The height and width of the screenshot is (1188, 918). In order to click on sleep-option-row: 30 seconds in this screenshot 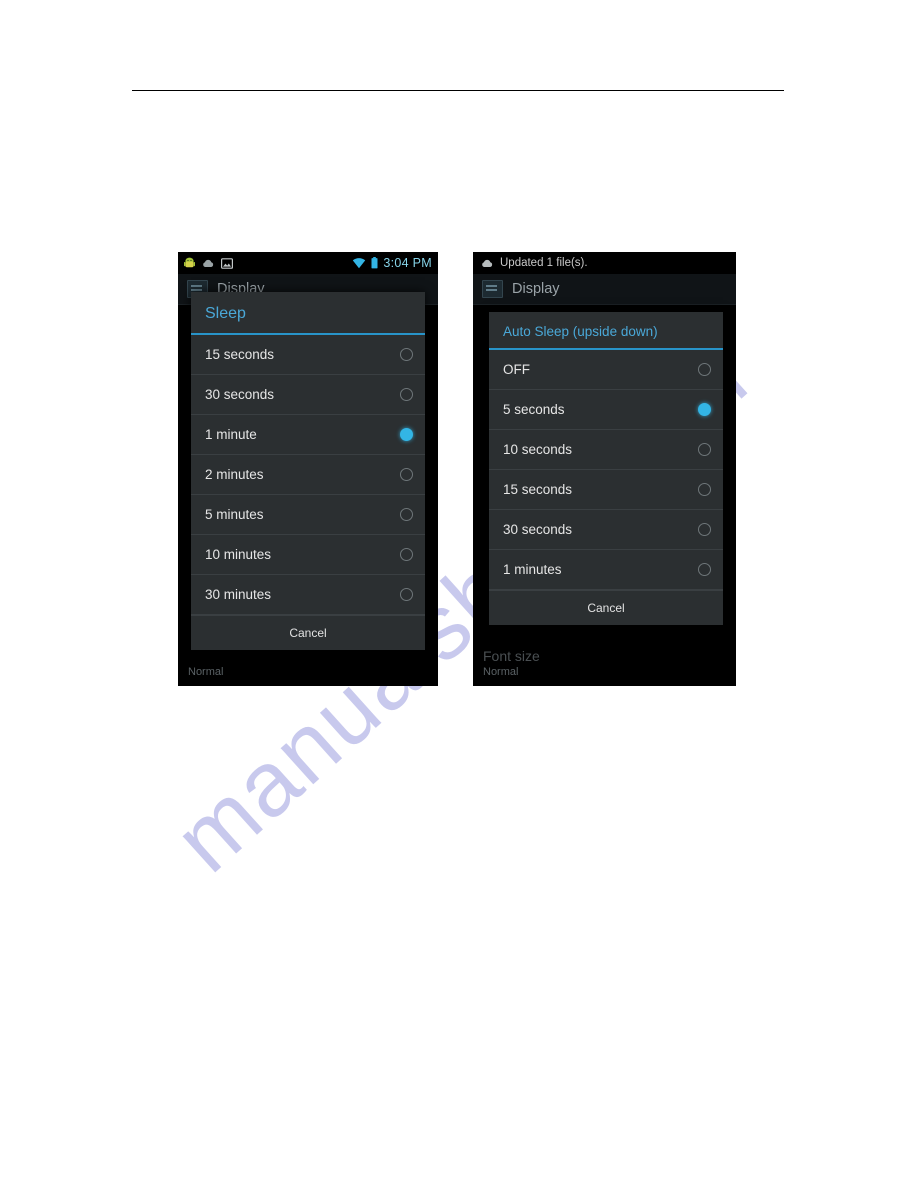, I will do `click(308, 395)`.